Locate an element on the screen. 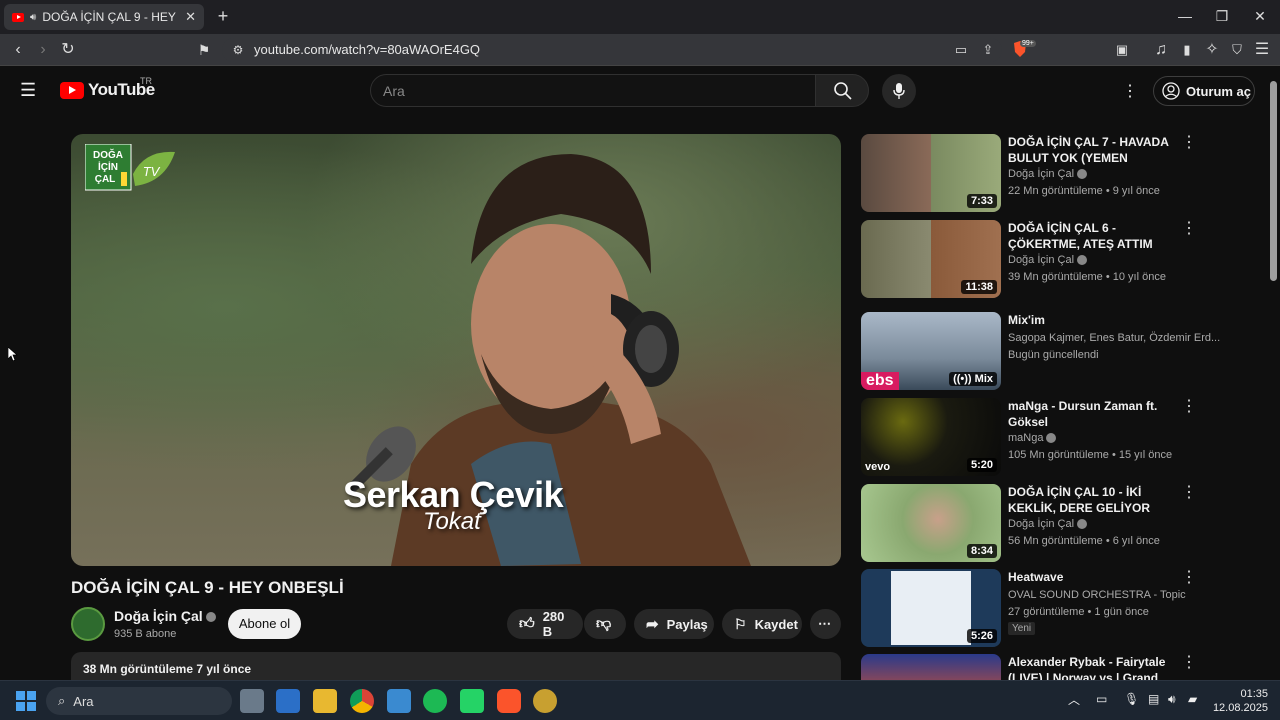  spotify-icon is located at coordinates (435, 701).